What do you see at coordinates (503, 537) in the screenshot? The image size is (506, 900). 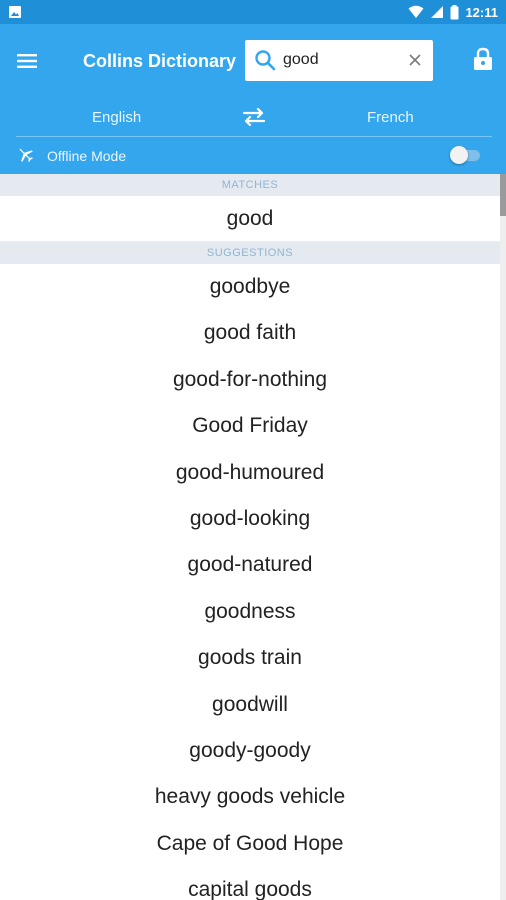 I see `scrollbar` at bounding box center [503, 537].